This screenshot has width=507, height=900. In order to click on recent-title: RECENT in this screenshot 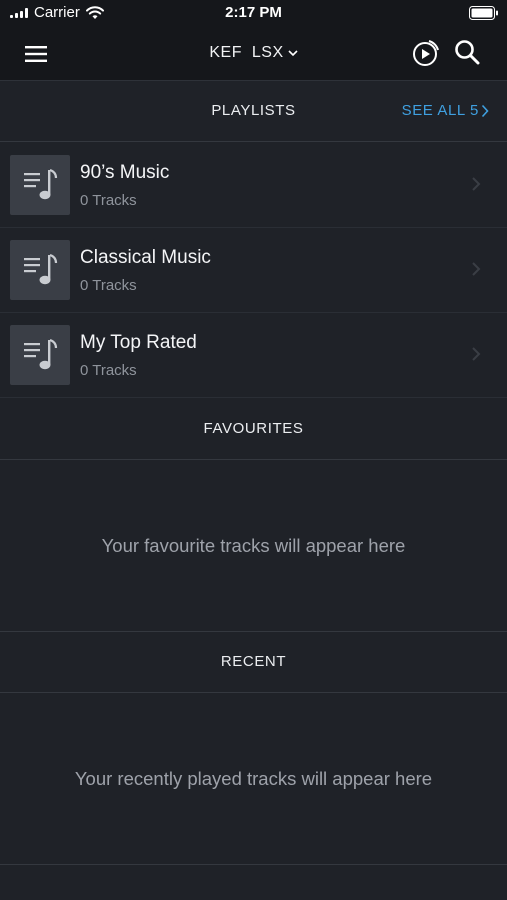, I will do `click(253, 661)`.